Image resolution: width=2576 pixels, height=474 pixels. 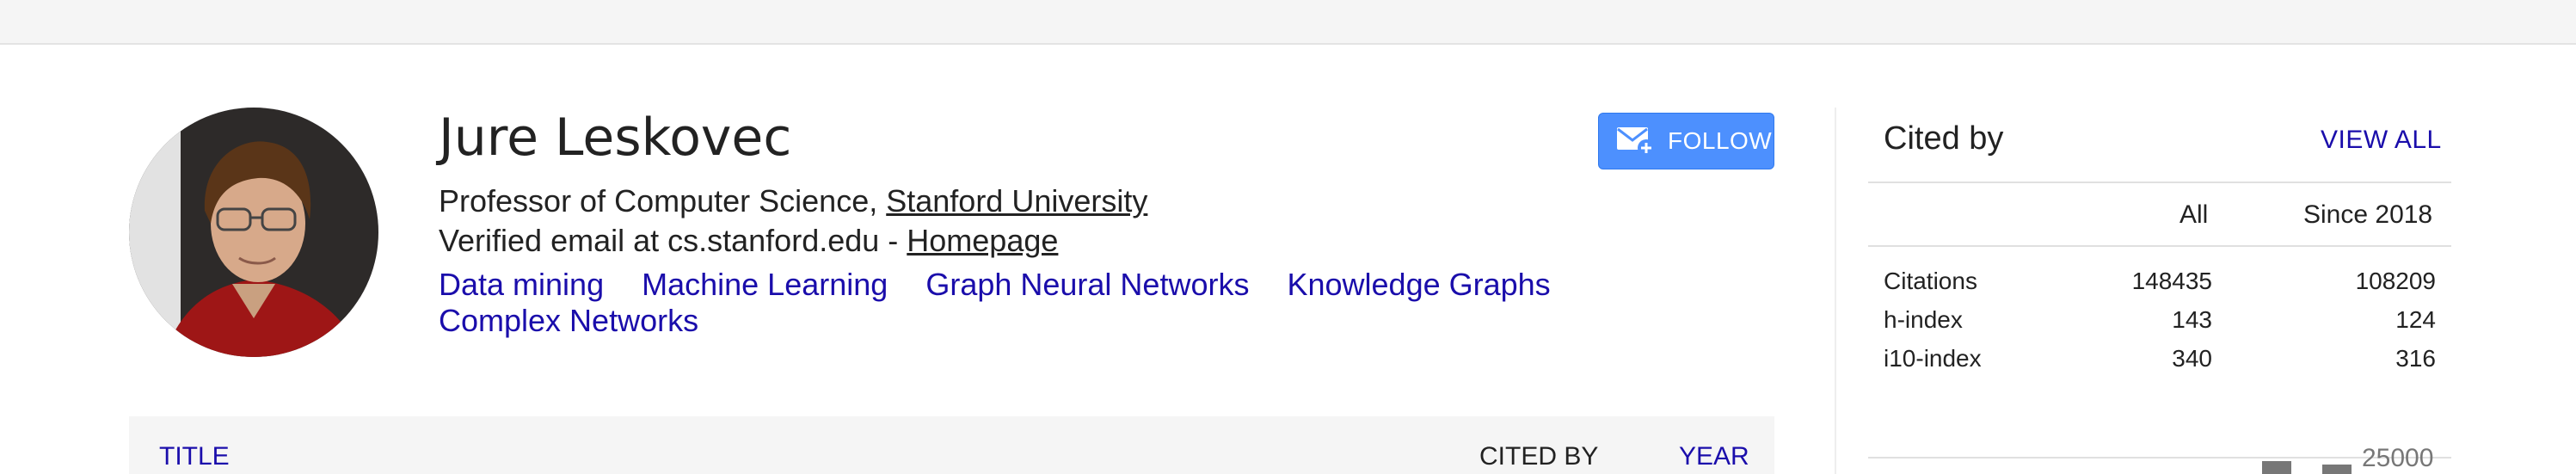 What do you see at coordinates (2192, 319) in the screenshot?
I see `h-index-all: 143` at bounding box center [2192, 319].